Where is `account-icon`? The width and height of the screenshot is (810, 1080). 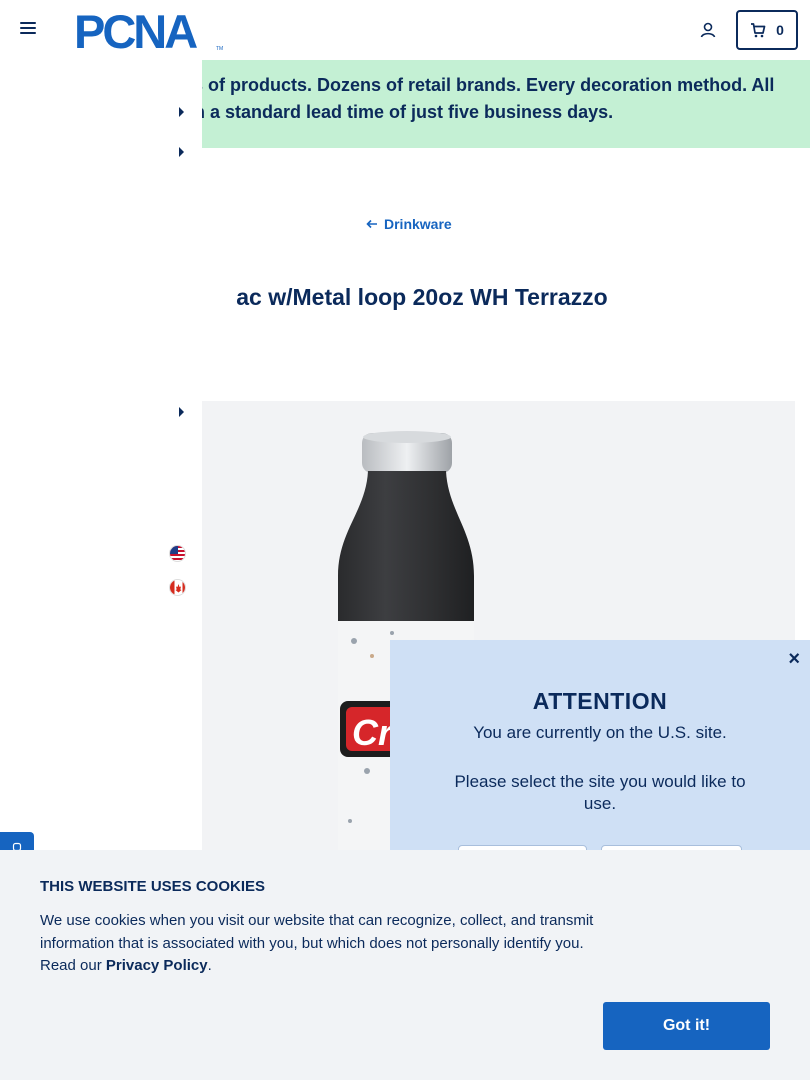 account-icon is located at coordinates (708, 30).